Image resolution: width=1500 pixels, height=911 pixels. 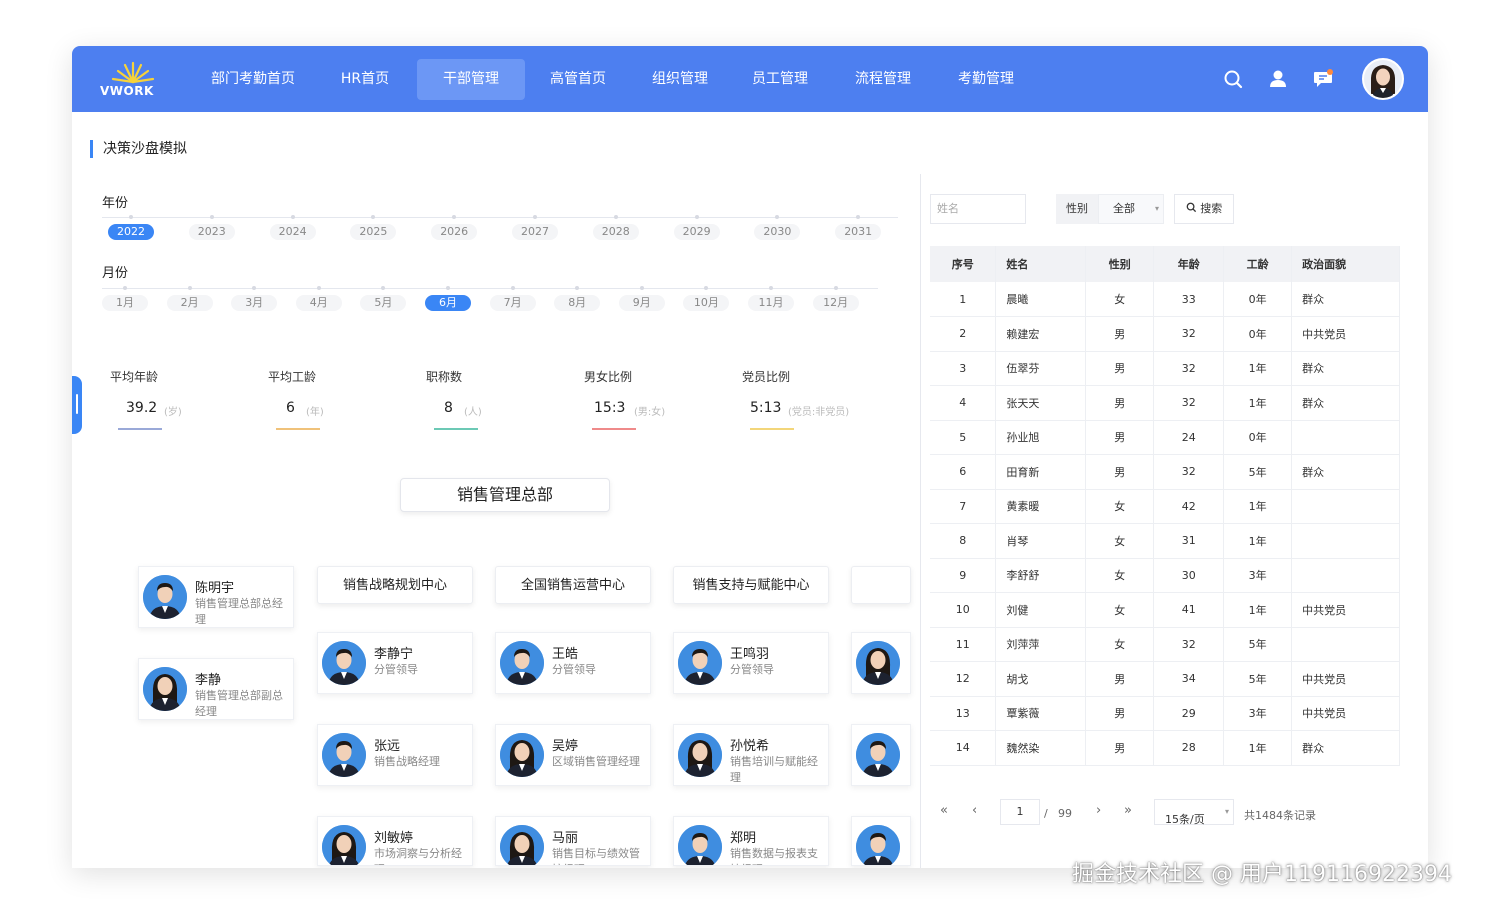 I want to click on member-card: 孙悦希 销售培训与赋能经理, so click(x=751, y=755).